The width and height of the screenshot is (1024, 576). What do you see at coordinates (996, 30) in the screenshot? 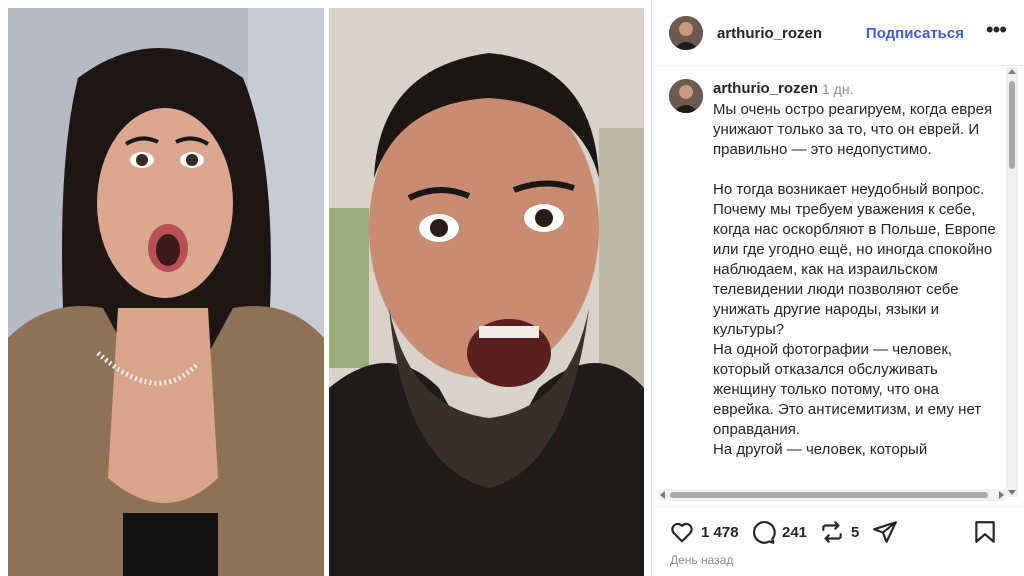
I see `more-options-icon: •••` at bounding box center [996, 30].